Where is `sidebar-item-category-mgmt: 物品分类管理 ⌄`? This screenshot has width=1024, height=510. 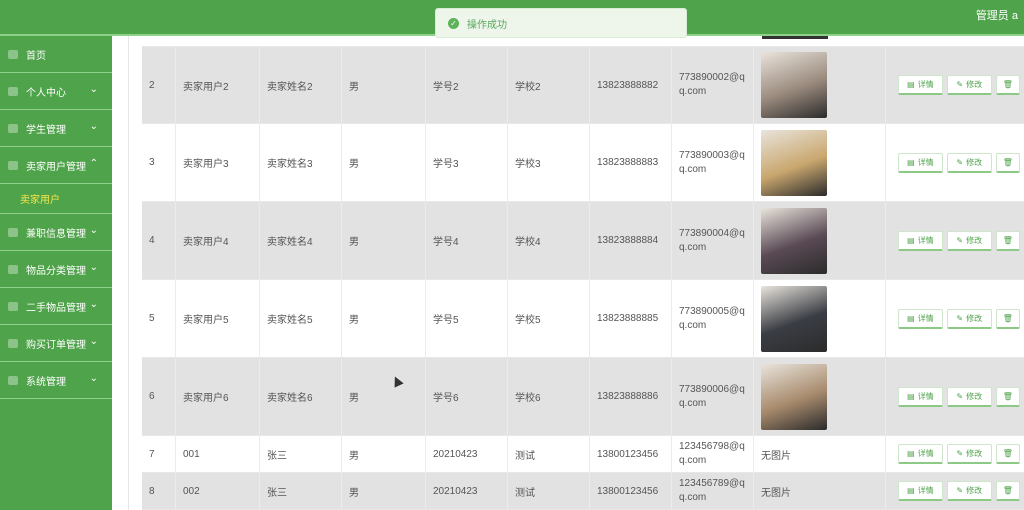
sidebar-item-category-mgmt: 物品分类管理 ⌄ is located at coordinates (56, 269).